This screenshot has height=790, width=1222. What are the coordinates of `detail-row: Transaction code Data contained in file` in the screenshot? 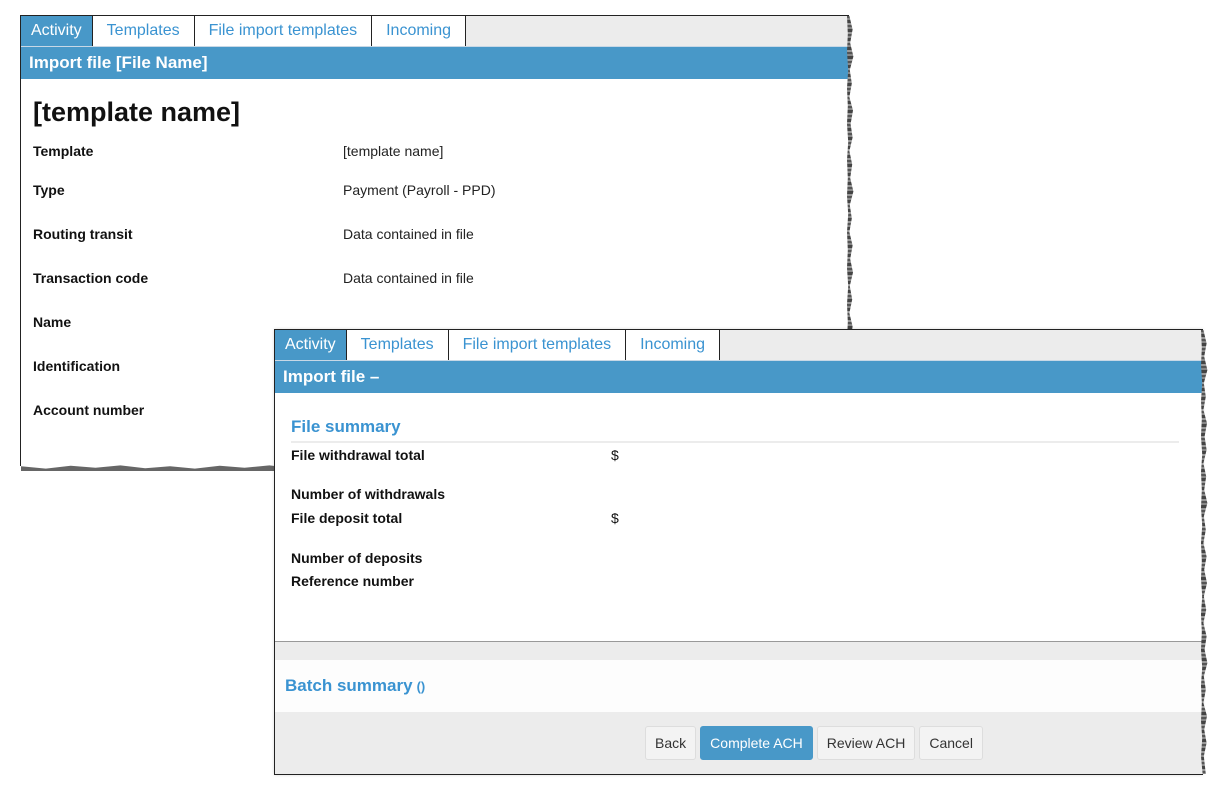 It's located at (435, 278).